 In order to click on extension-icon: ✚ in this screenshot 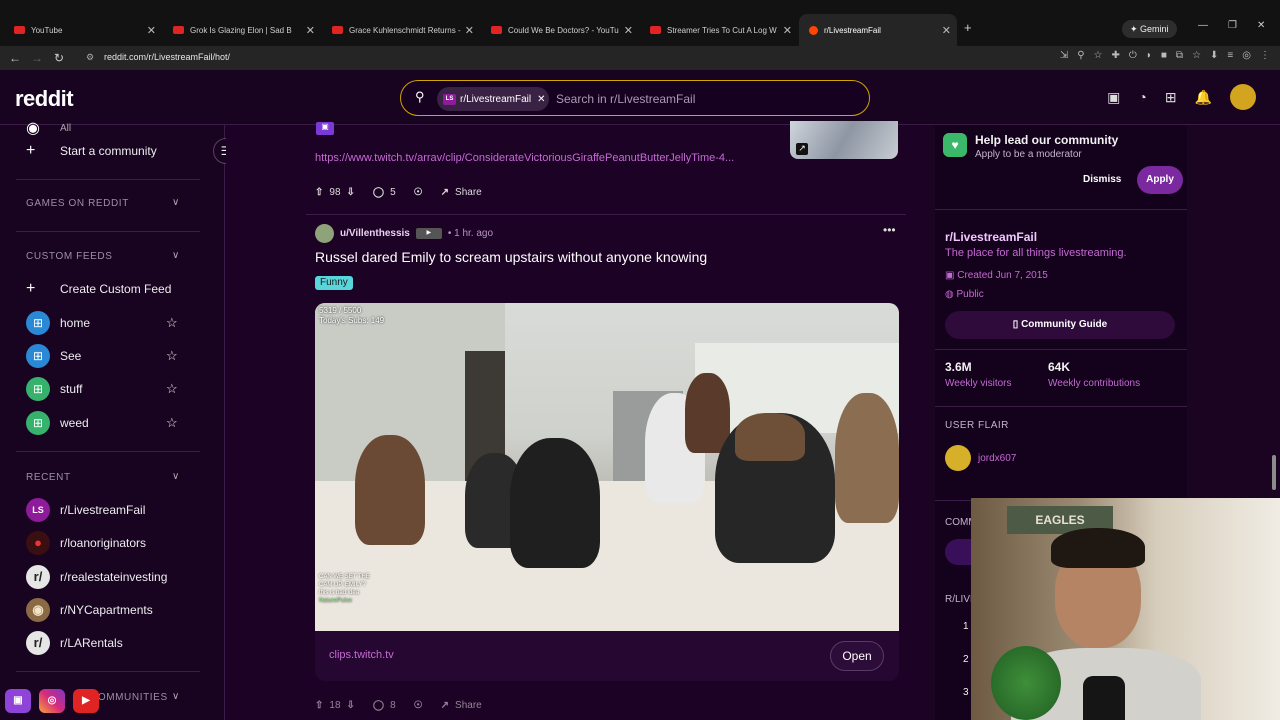, I will do `click(1116, 55)`.